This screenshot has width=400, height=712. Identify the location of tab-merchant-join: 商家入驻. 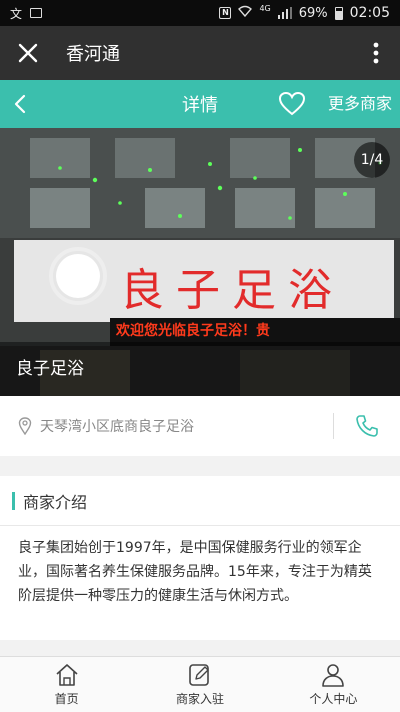
(199, 684).